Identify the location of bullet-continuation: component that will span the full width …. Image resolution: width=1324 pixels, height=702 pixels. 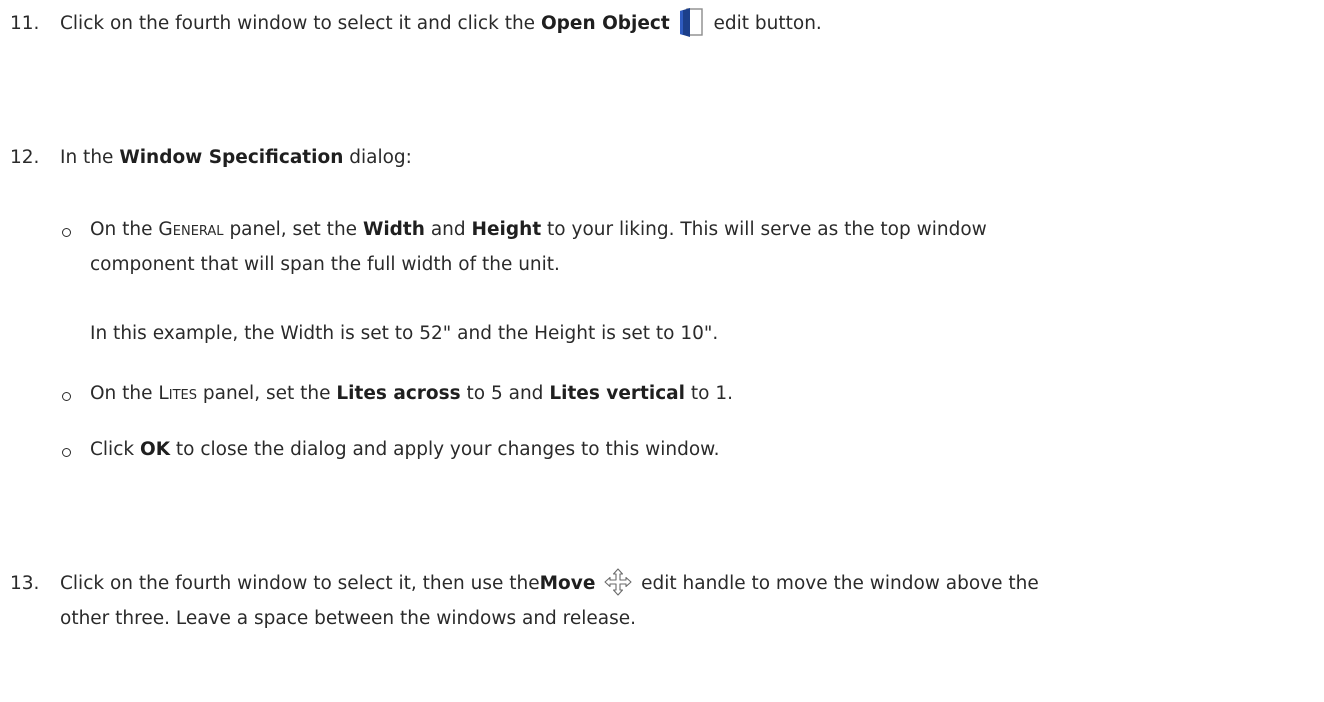
(325, 264).